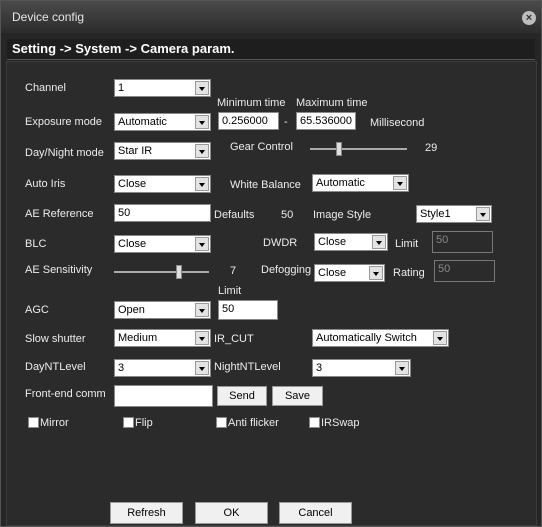  I want to click on day-night-mode-label: Day/Night mode, so click(64, 153).